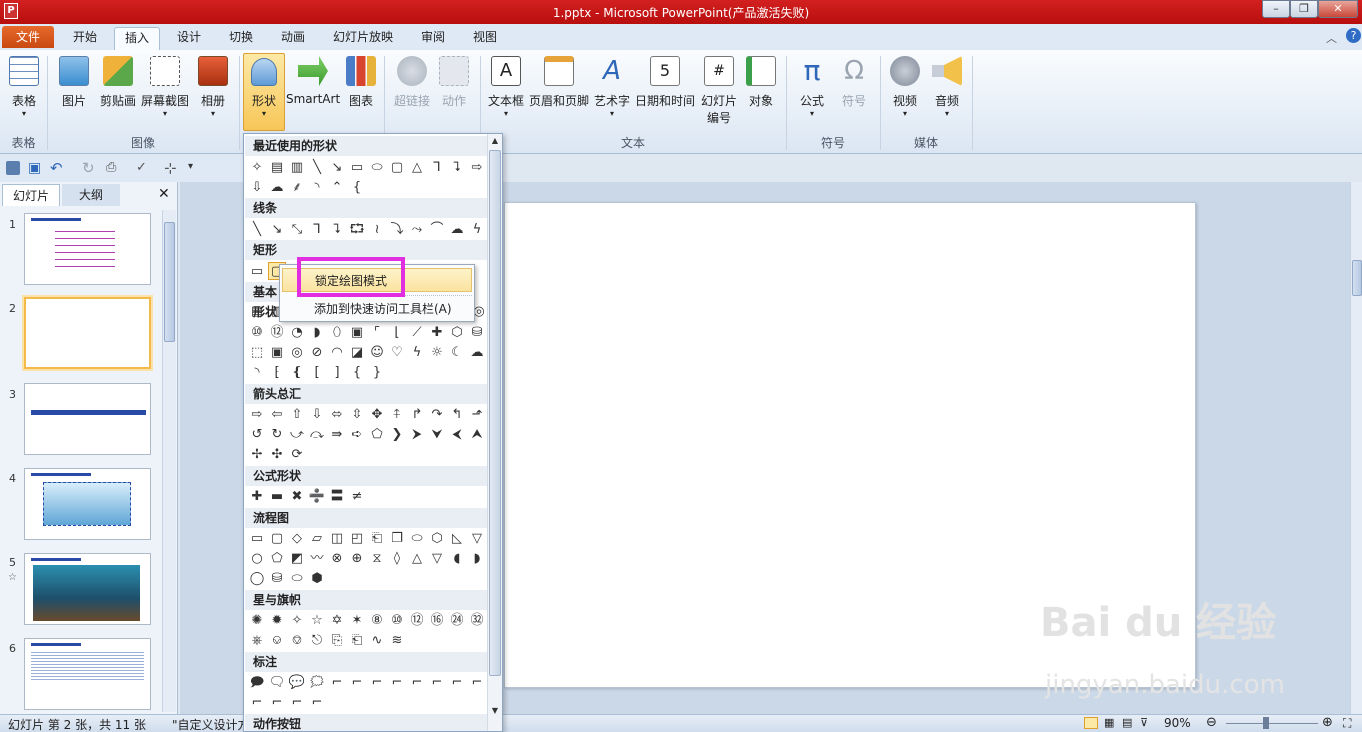  Describe the element at coordinates (297, 682) in the screenshot. I see `oval-callout-icon: 💬` at that location.